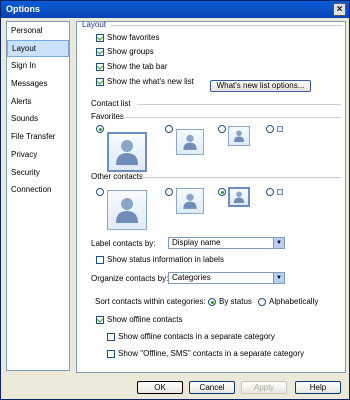 This screenshot has width=350, height=400. I want to click on other-size-tiny-radio, so click(270, 192).